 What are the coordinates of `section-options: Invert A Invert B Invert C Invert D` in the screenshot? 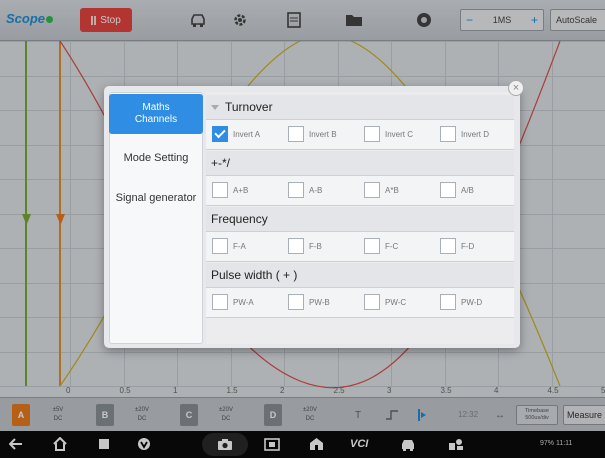 It's located at (360, 135).